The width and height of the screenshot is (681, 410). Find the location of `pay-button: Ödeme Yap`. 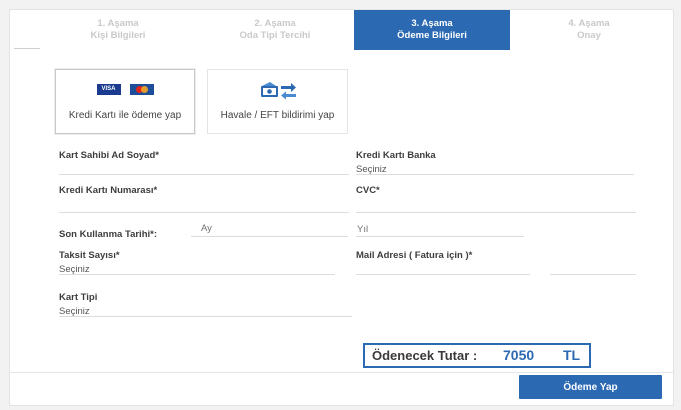

pay-button: Ödeme Yap is located at coordinates (590, 387).